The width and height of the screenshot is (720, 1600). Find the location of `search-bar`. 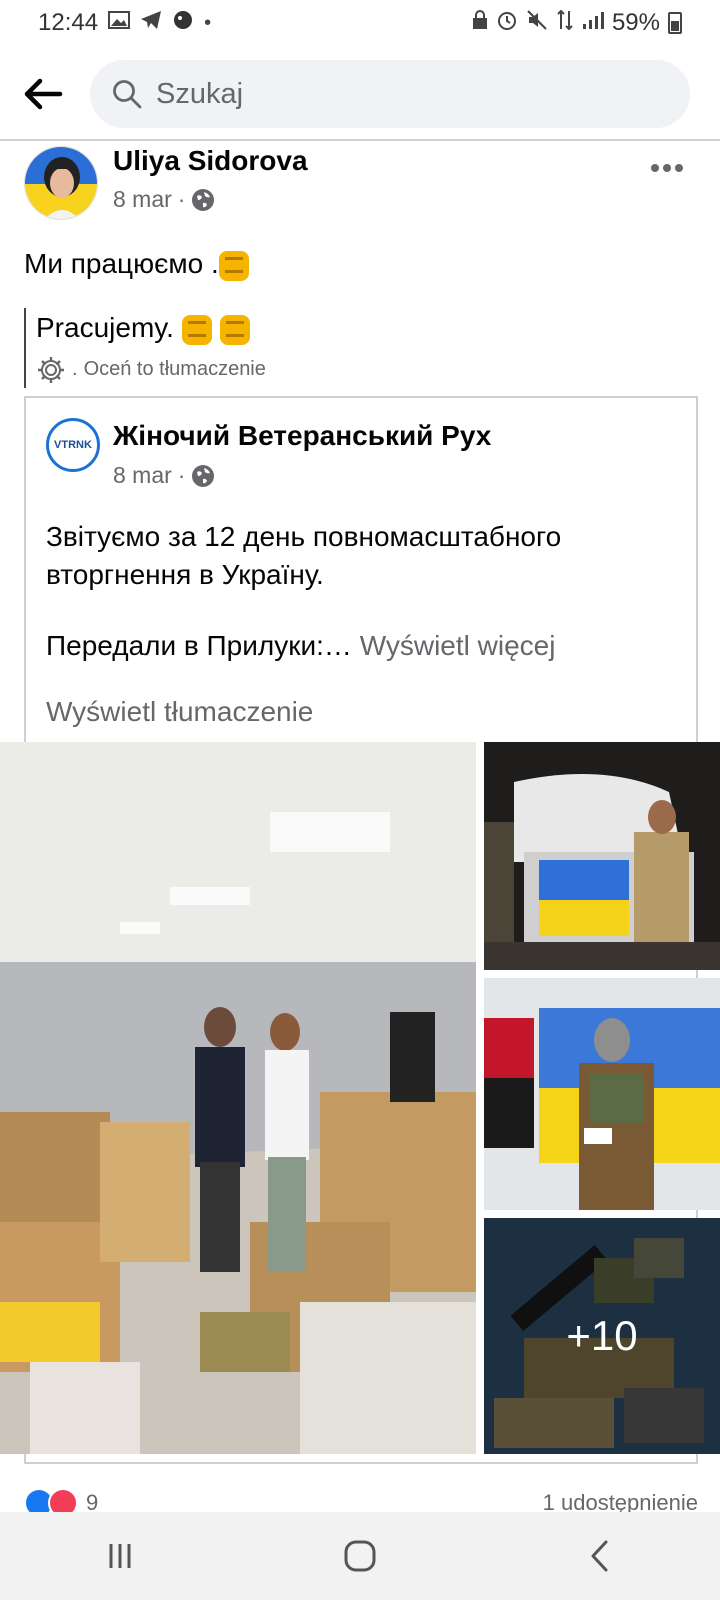

search-bar is located at coordinates (390, 94).